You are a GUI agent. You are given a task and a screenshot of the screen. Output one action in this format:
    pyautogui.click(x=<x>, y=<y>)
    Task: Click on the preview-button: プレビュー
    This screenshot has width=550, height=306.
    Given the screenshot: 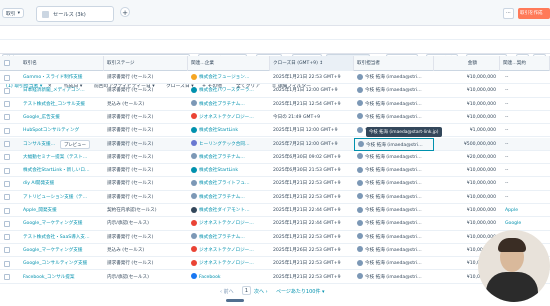 What is the action you would take?
    pyautogui.click(x=75, y=144)
    